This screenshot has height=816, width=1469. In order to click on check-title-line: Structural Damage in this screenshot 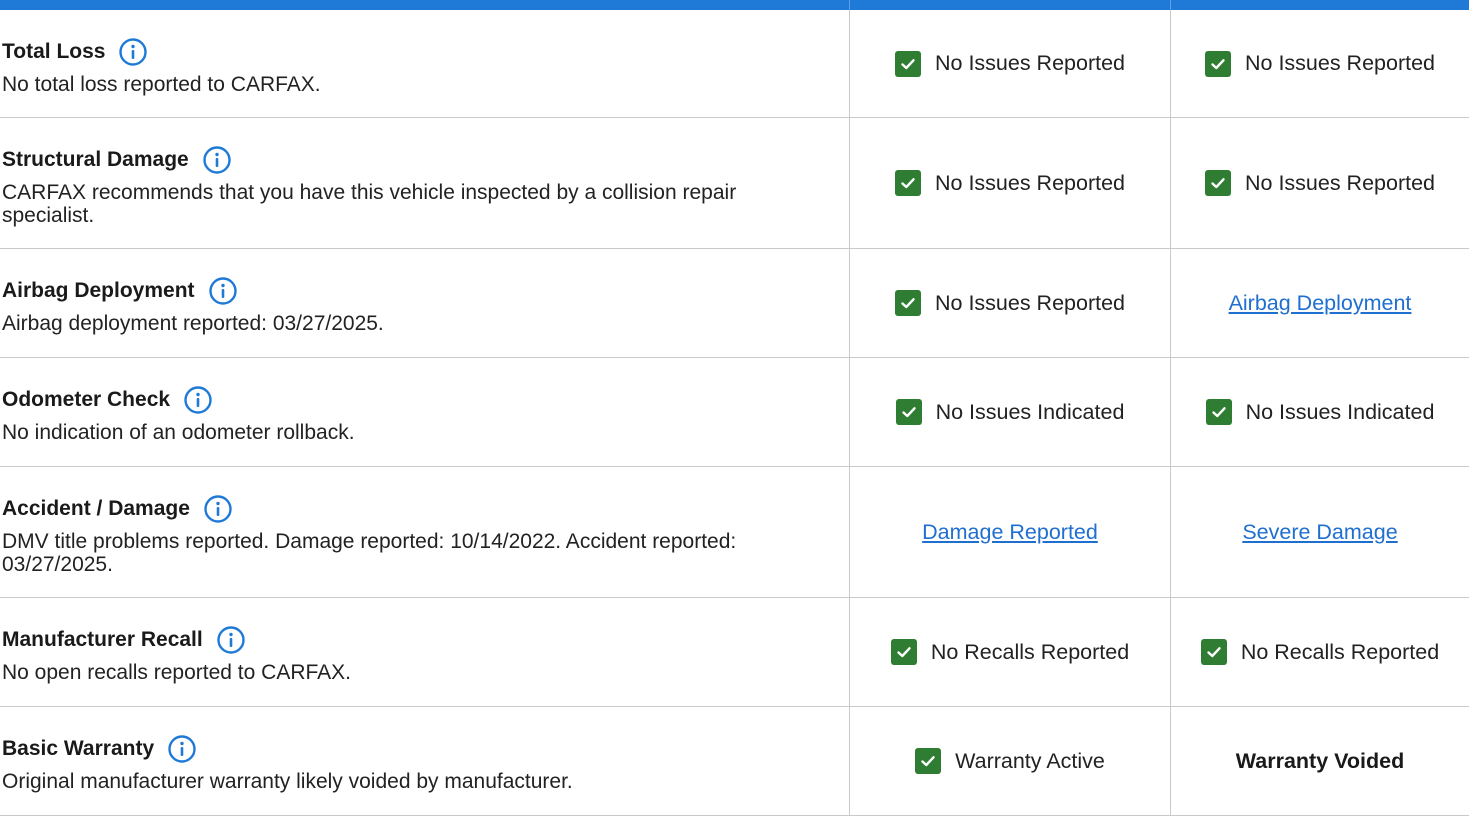, I will do `click(405, 160)`.